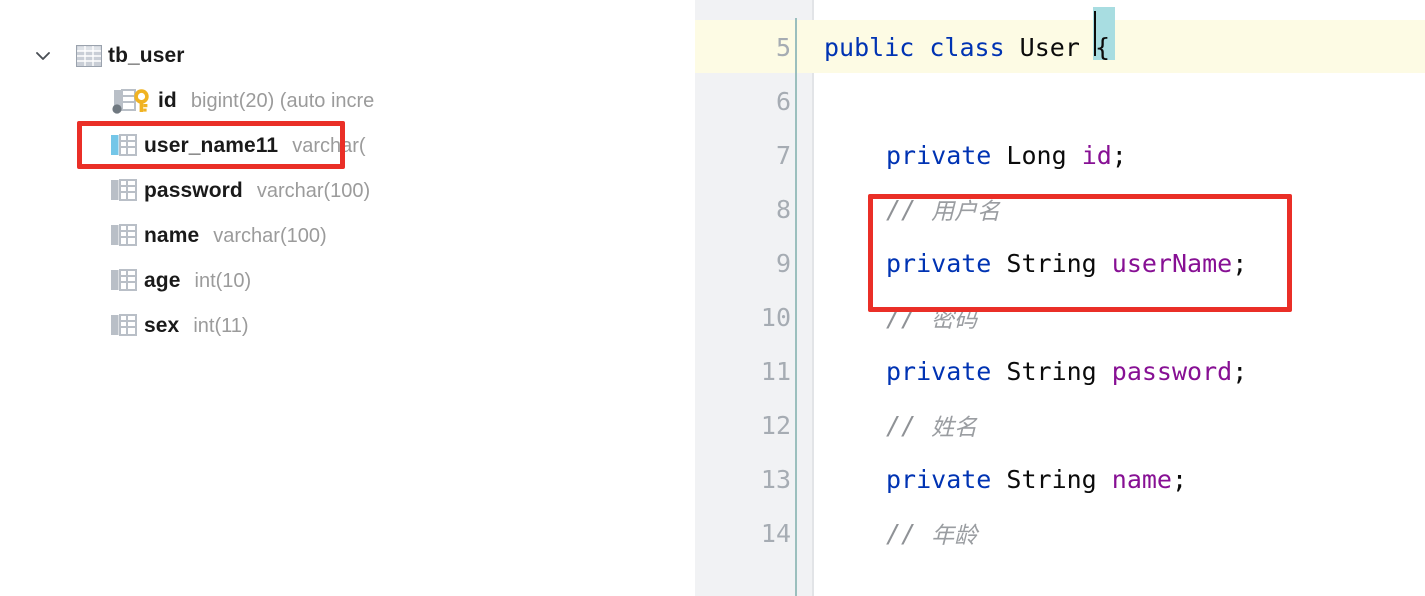  Describe the element at coordinates (402, 236) in the screenshot. I see `tree-node-column: name varchar(100)` at that location.